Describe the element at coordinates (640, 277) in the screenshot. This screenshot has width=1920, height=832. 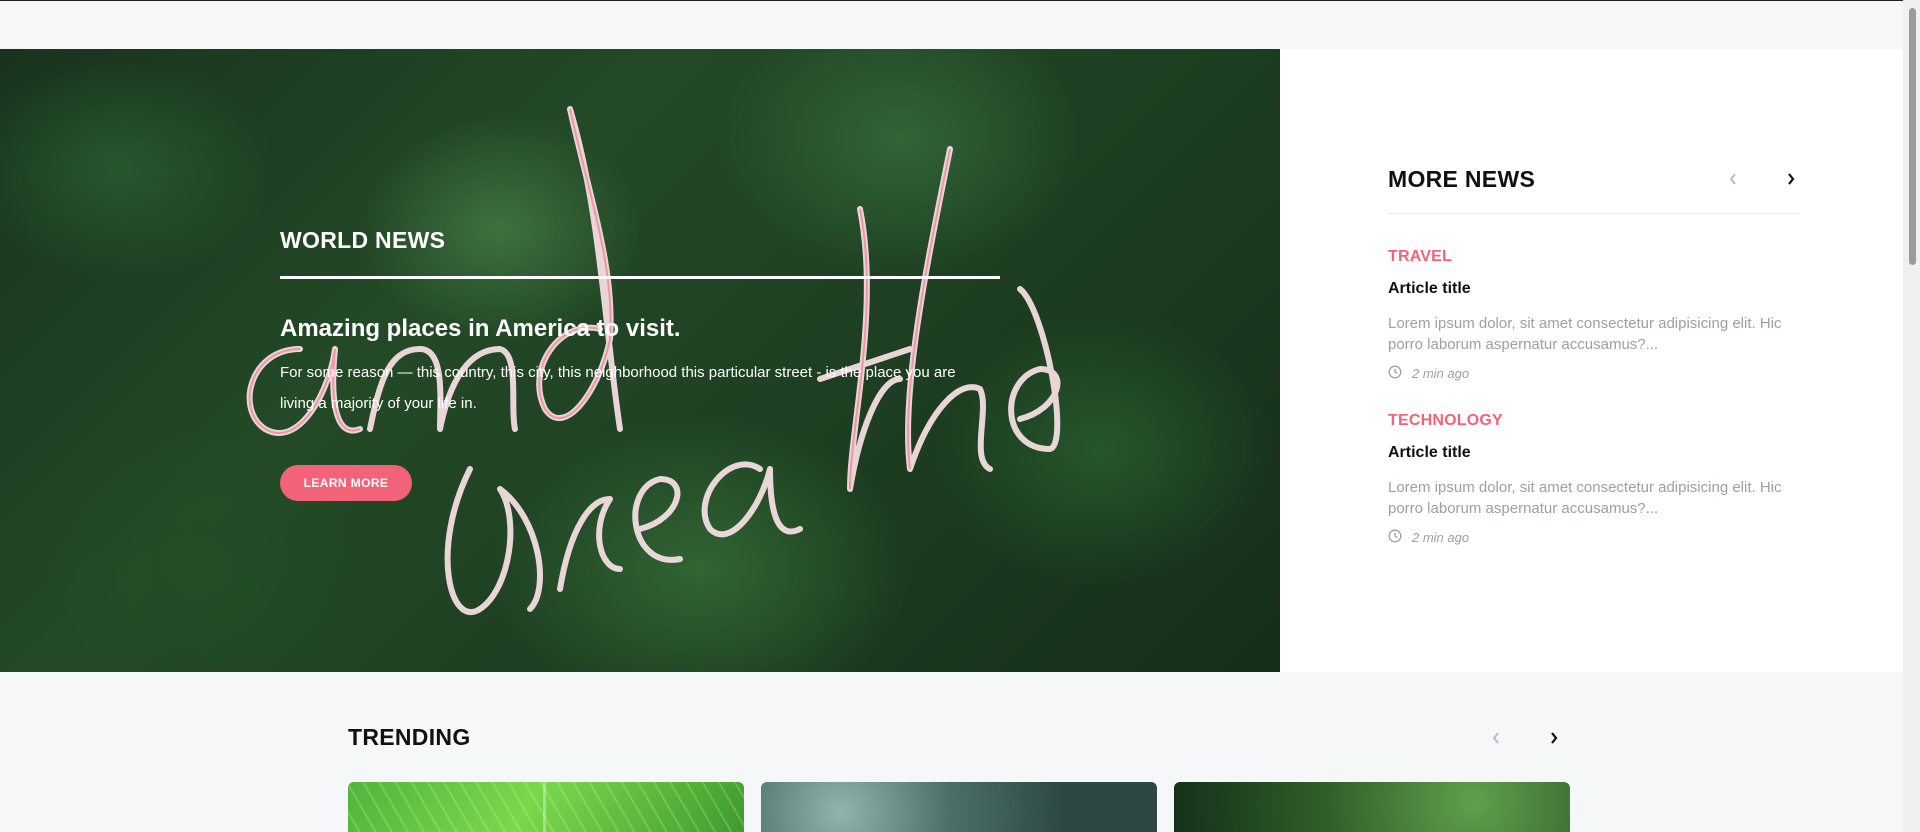
I see `hero-divider` at that location.